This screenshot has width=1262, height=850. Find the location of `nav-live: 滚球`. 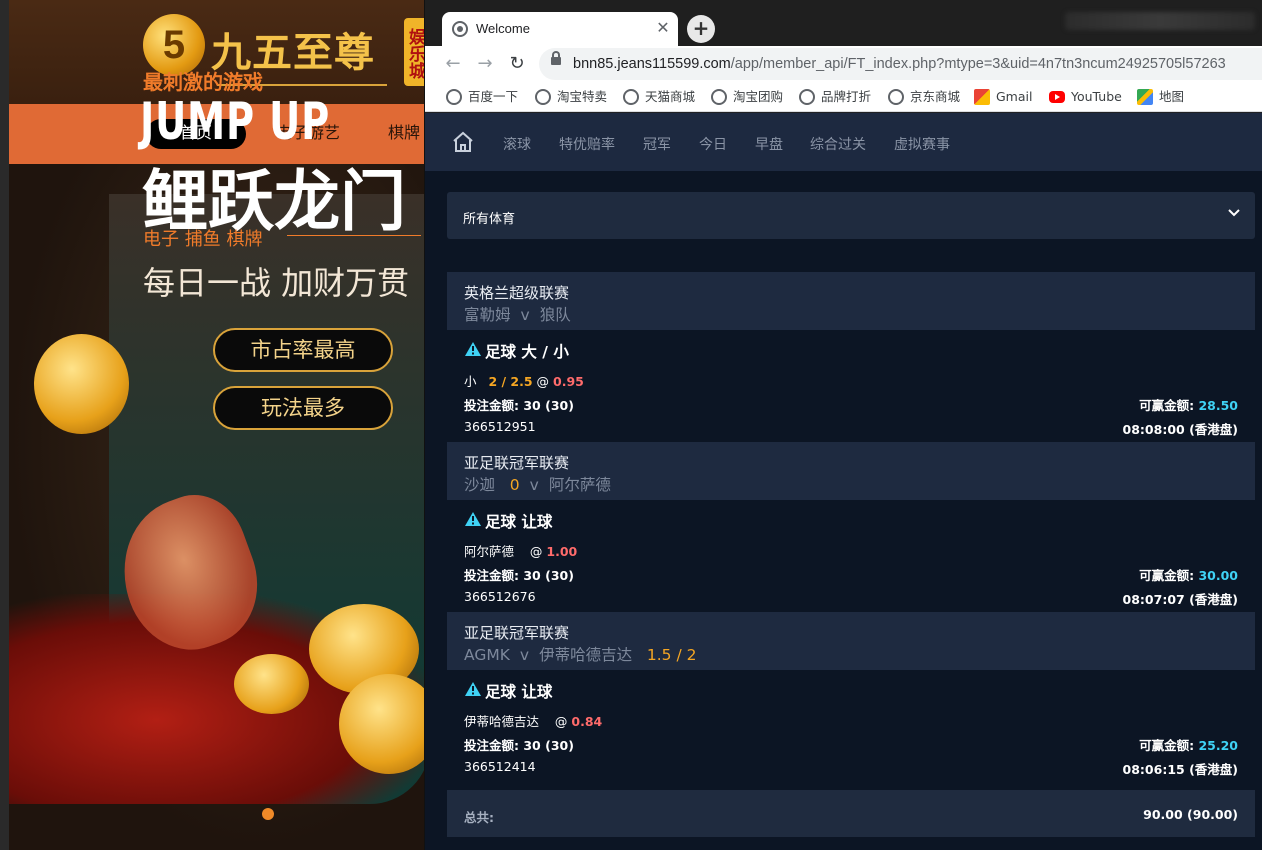

nav-live: 滚球 is located at coordinates (517, 144).